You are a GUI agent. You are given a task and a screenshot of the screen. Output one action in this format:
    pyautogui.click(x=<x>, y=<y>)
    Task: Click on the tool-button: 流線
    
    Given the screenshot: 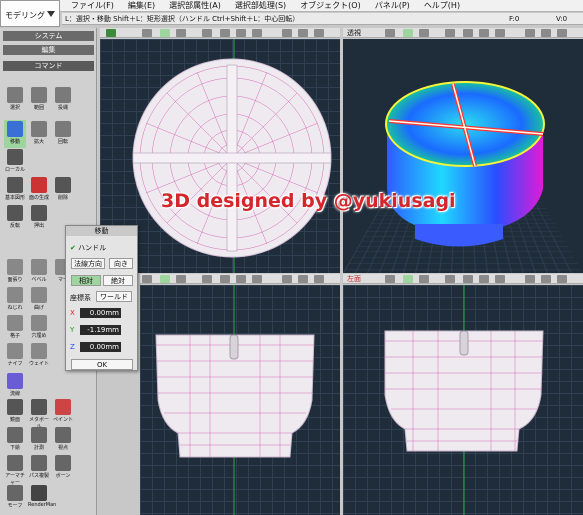 What is the action you would take?
    pyautogui.click(x=15, y=386)
    